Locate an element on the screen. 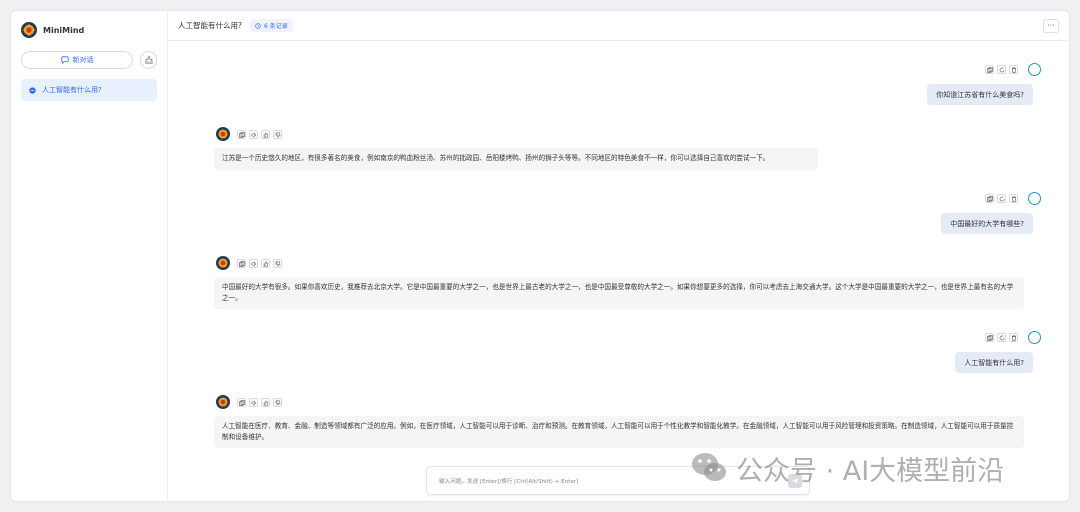 This screenshot has height=512, width=1080. minimind-logo-icon is located at coordinates (29, 30).